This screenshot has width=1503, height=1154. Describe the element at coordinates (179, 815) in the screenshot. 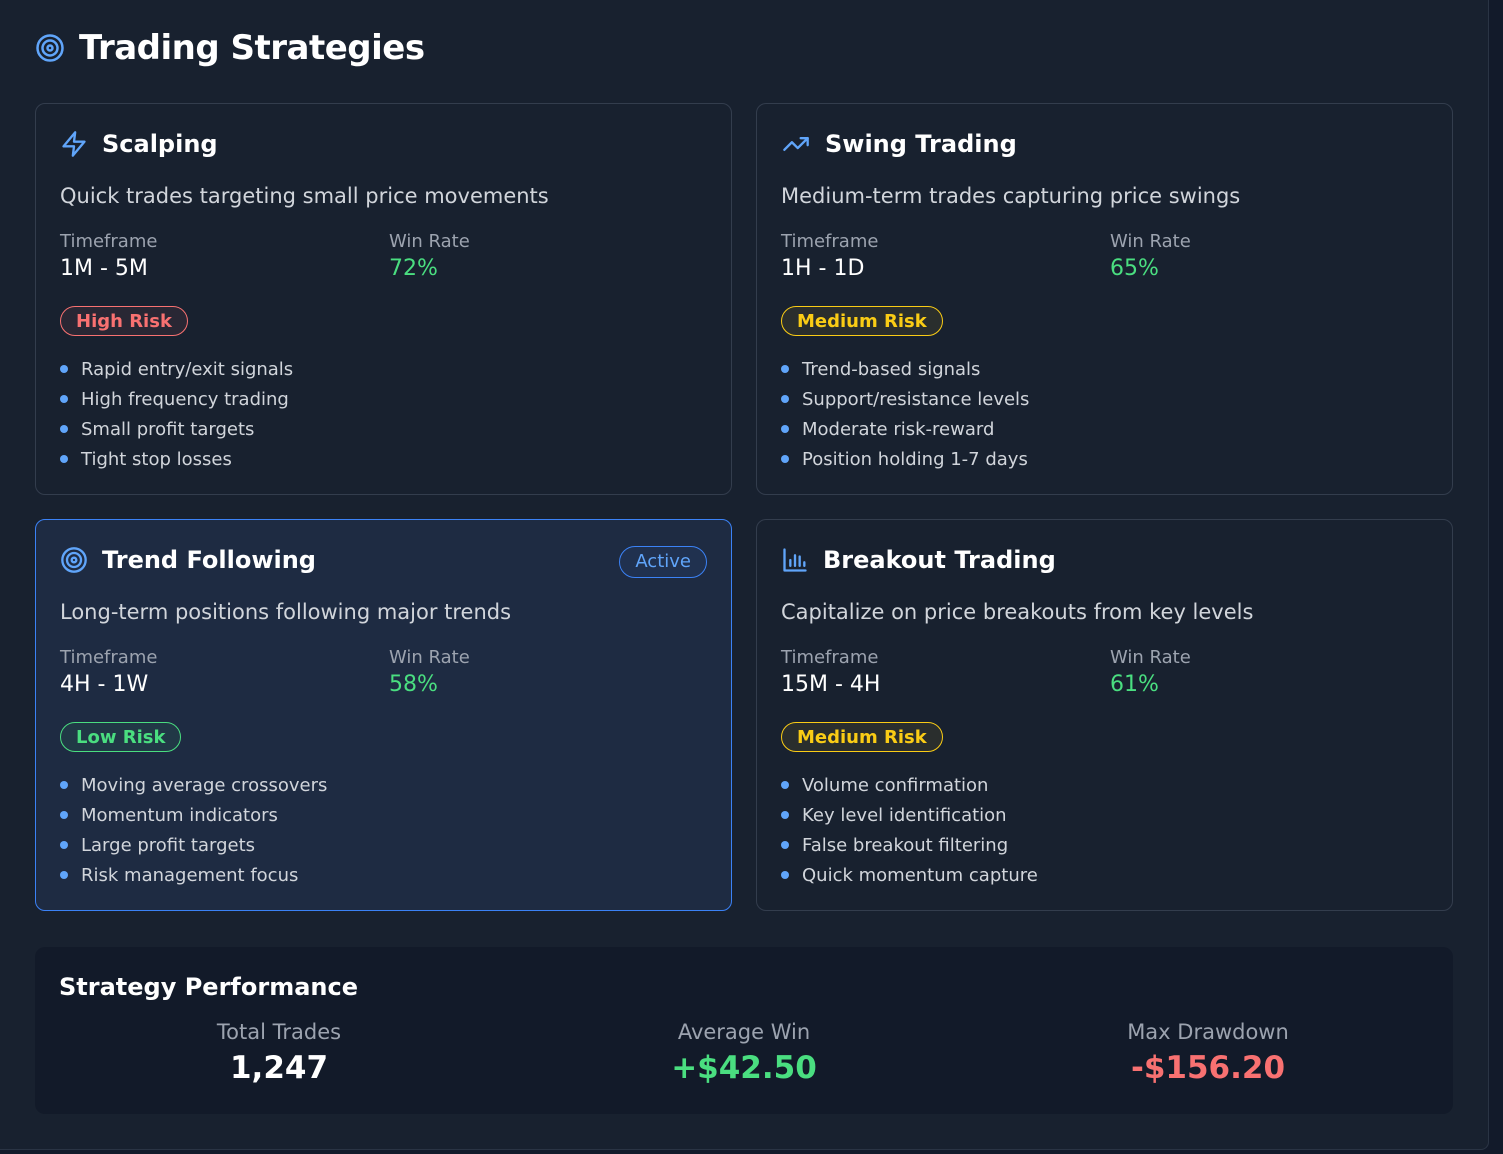

I see `feature-text: Momentum indicators` at that location.